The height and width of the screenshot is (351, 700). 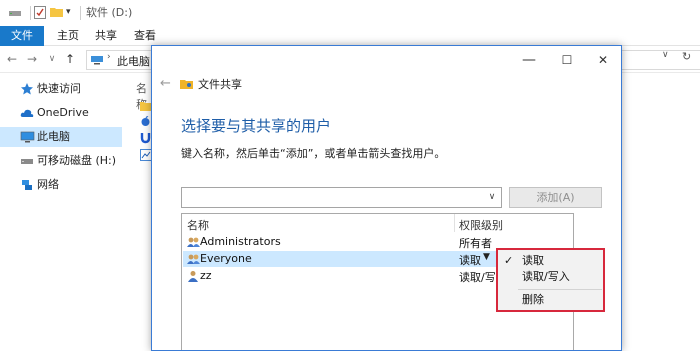 I want to click on maximize-button: ☐, so click(x=567, y=60).